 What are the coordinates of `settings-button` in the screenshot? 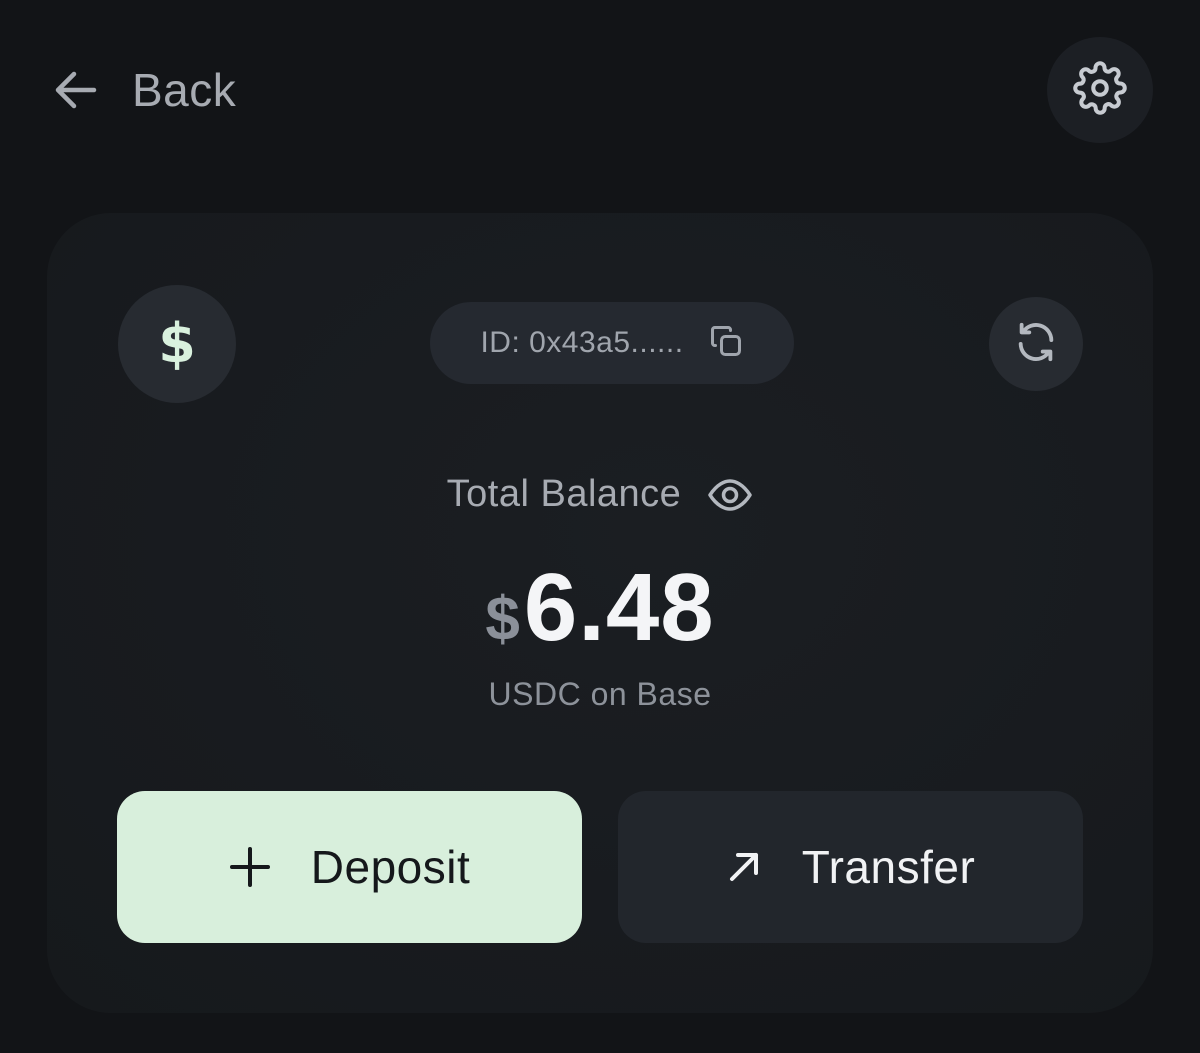 It's located at (1100, 90).